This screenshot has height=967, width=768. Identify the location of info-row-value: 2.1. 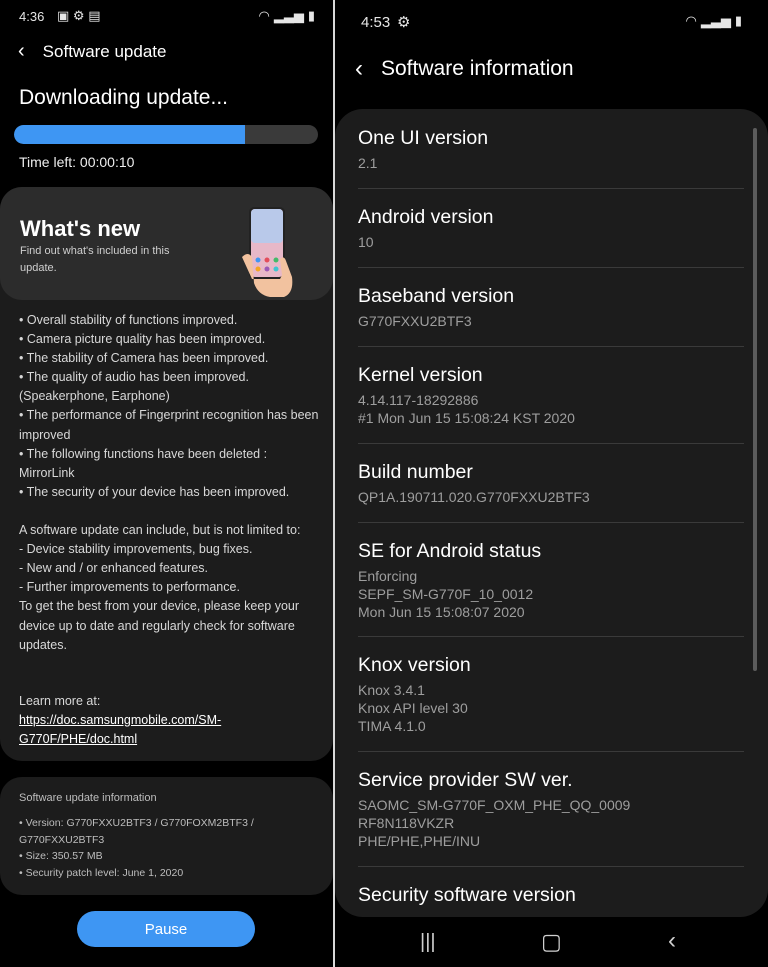
(368, 163).